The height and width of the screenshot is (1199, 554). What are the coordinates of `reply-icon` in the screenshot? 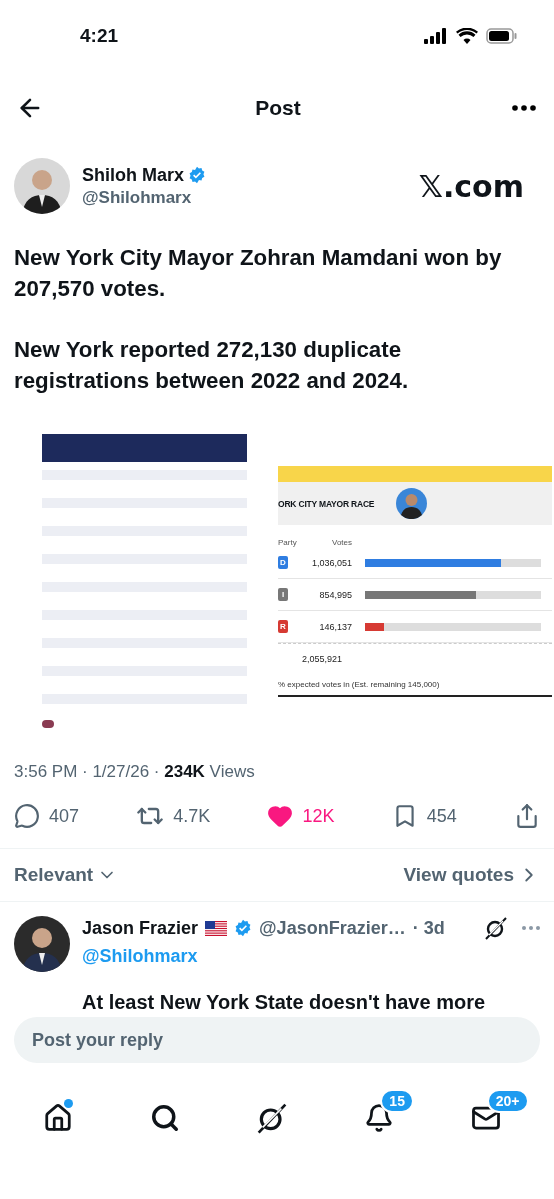 It's located at (27, 816).